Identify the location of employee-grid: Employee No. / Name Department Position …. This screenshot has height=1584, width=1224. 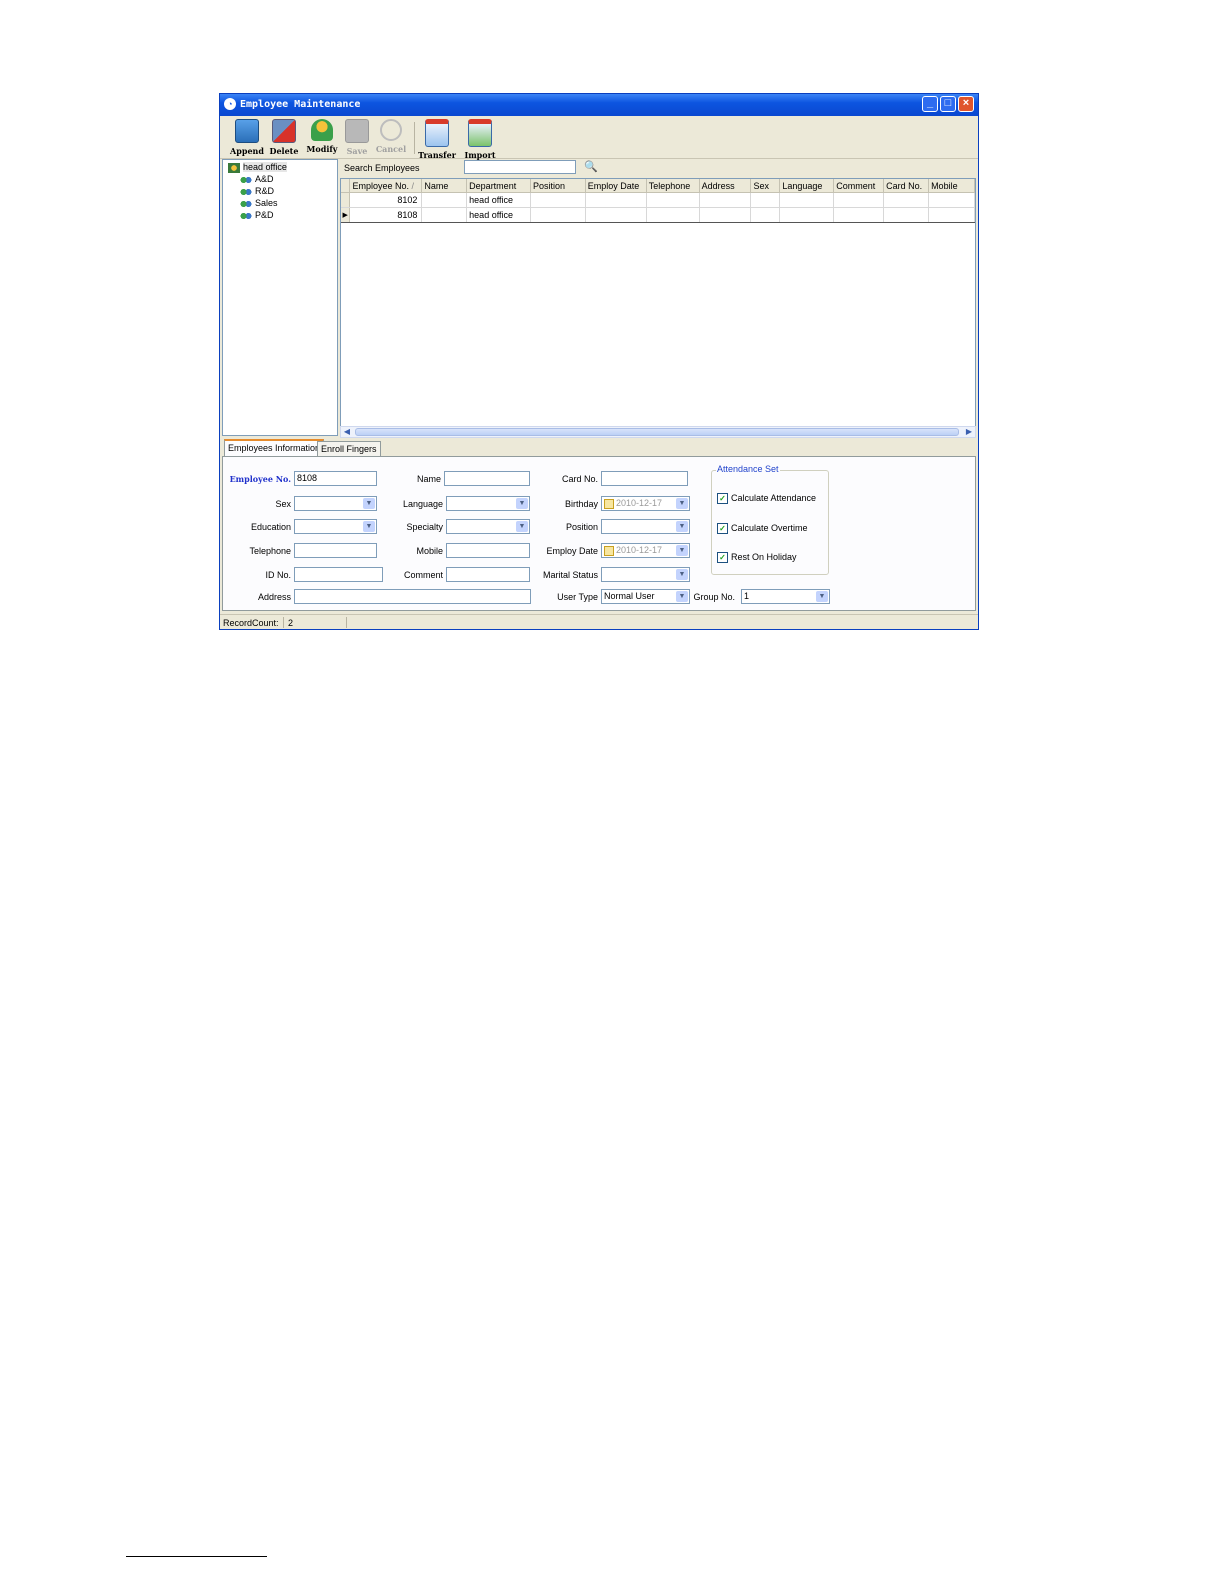
(658, 307).